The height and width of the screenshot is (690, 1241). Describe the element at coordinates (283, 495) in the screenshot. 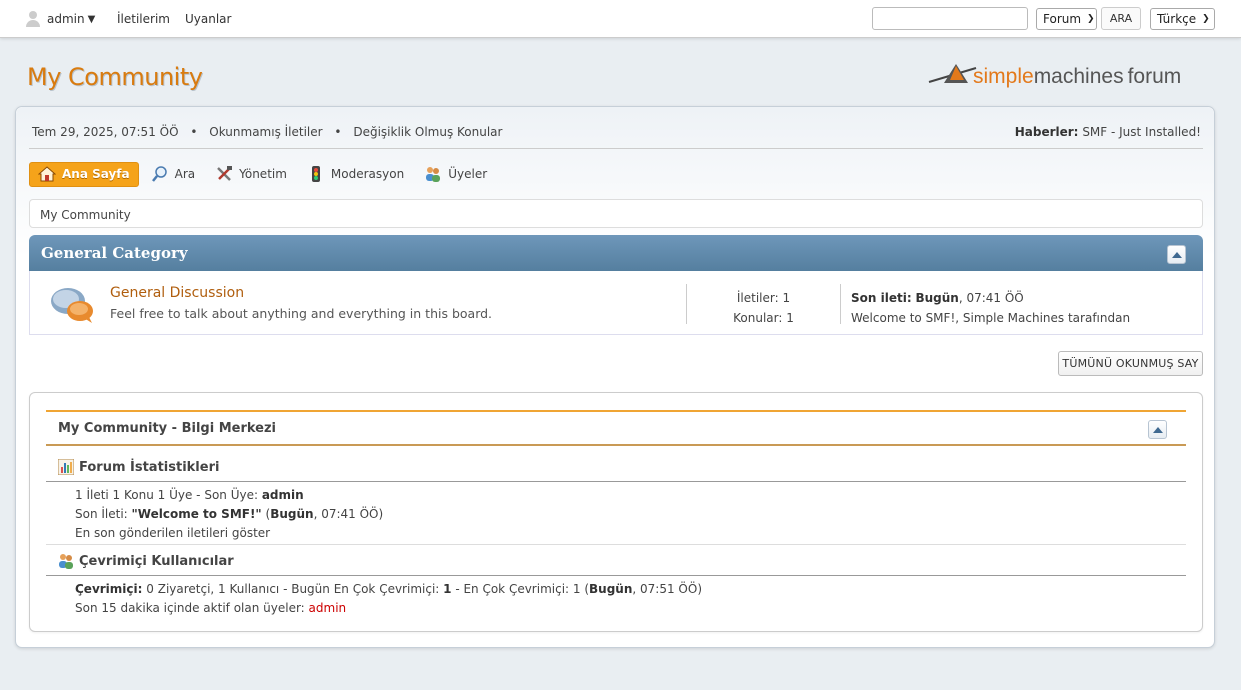

I see `latest-member-link: admin` at that location.